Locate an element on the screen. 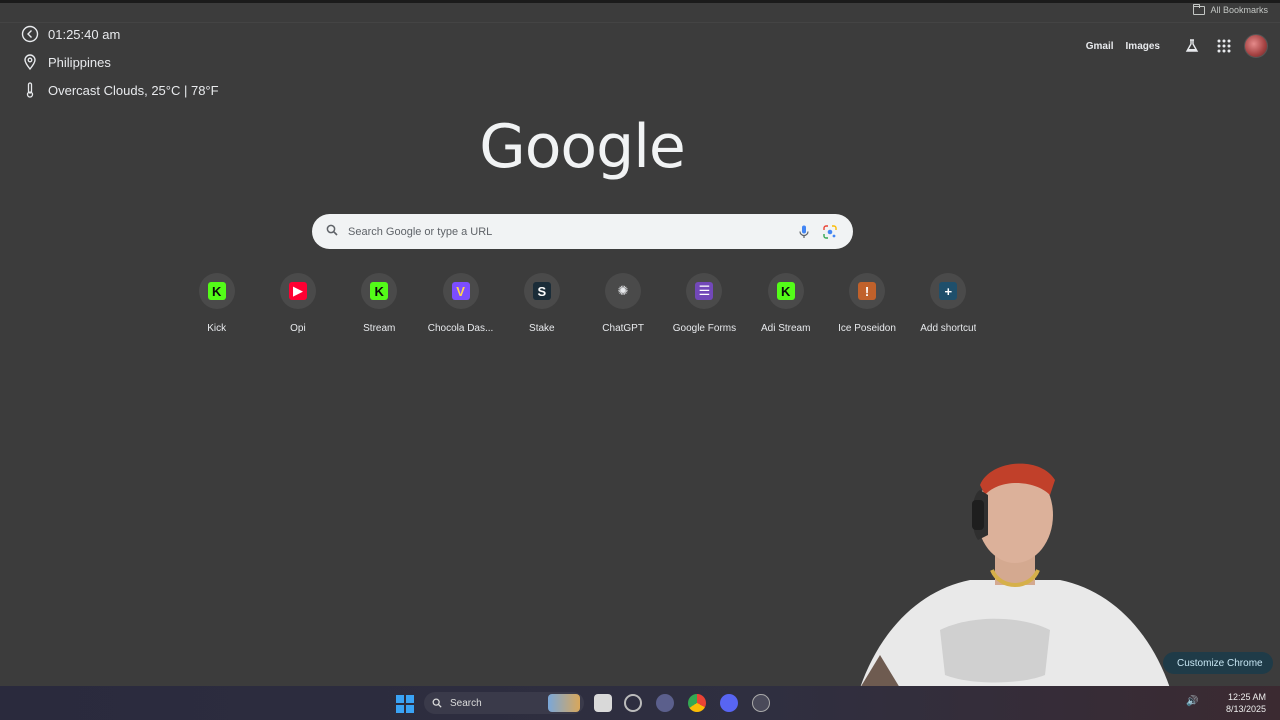  shortcut-favicon-icon: V is located at coordinates (460, 291).